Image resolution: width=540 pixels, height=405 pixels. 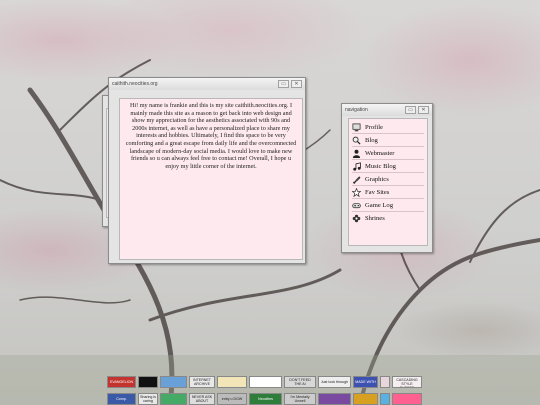 What do you see at coordinates (357, 179) in the screenshot?
I see `paint-icon` at bounding box center [357, 179].